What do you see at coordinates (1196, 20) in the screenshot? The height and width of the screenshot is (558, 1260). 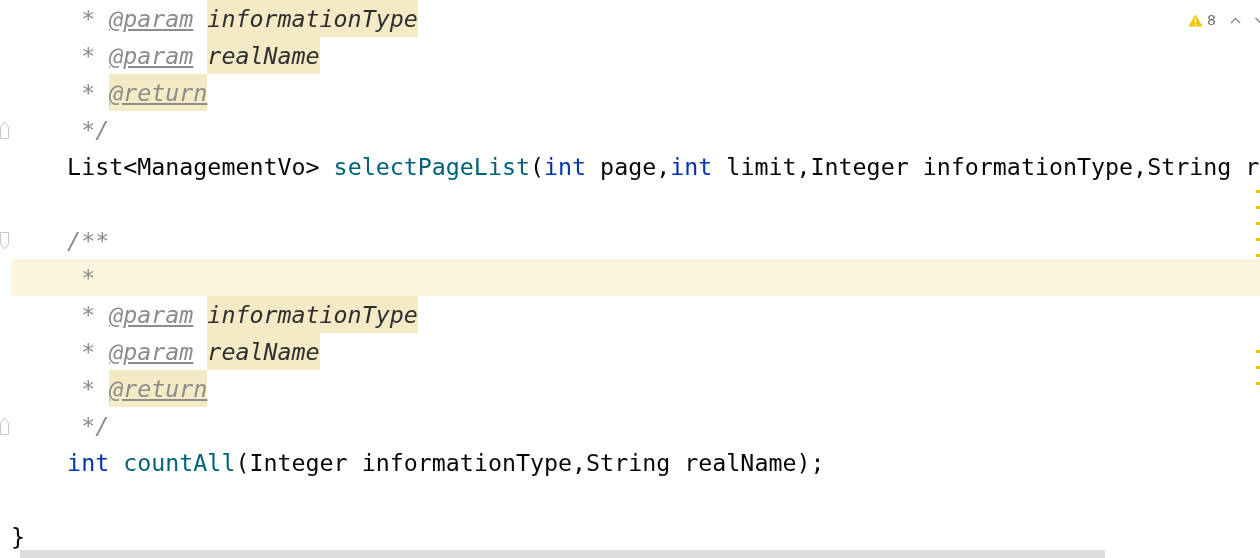 I see `warning-icon` at bounding box center [1196, 20].